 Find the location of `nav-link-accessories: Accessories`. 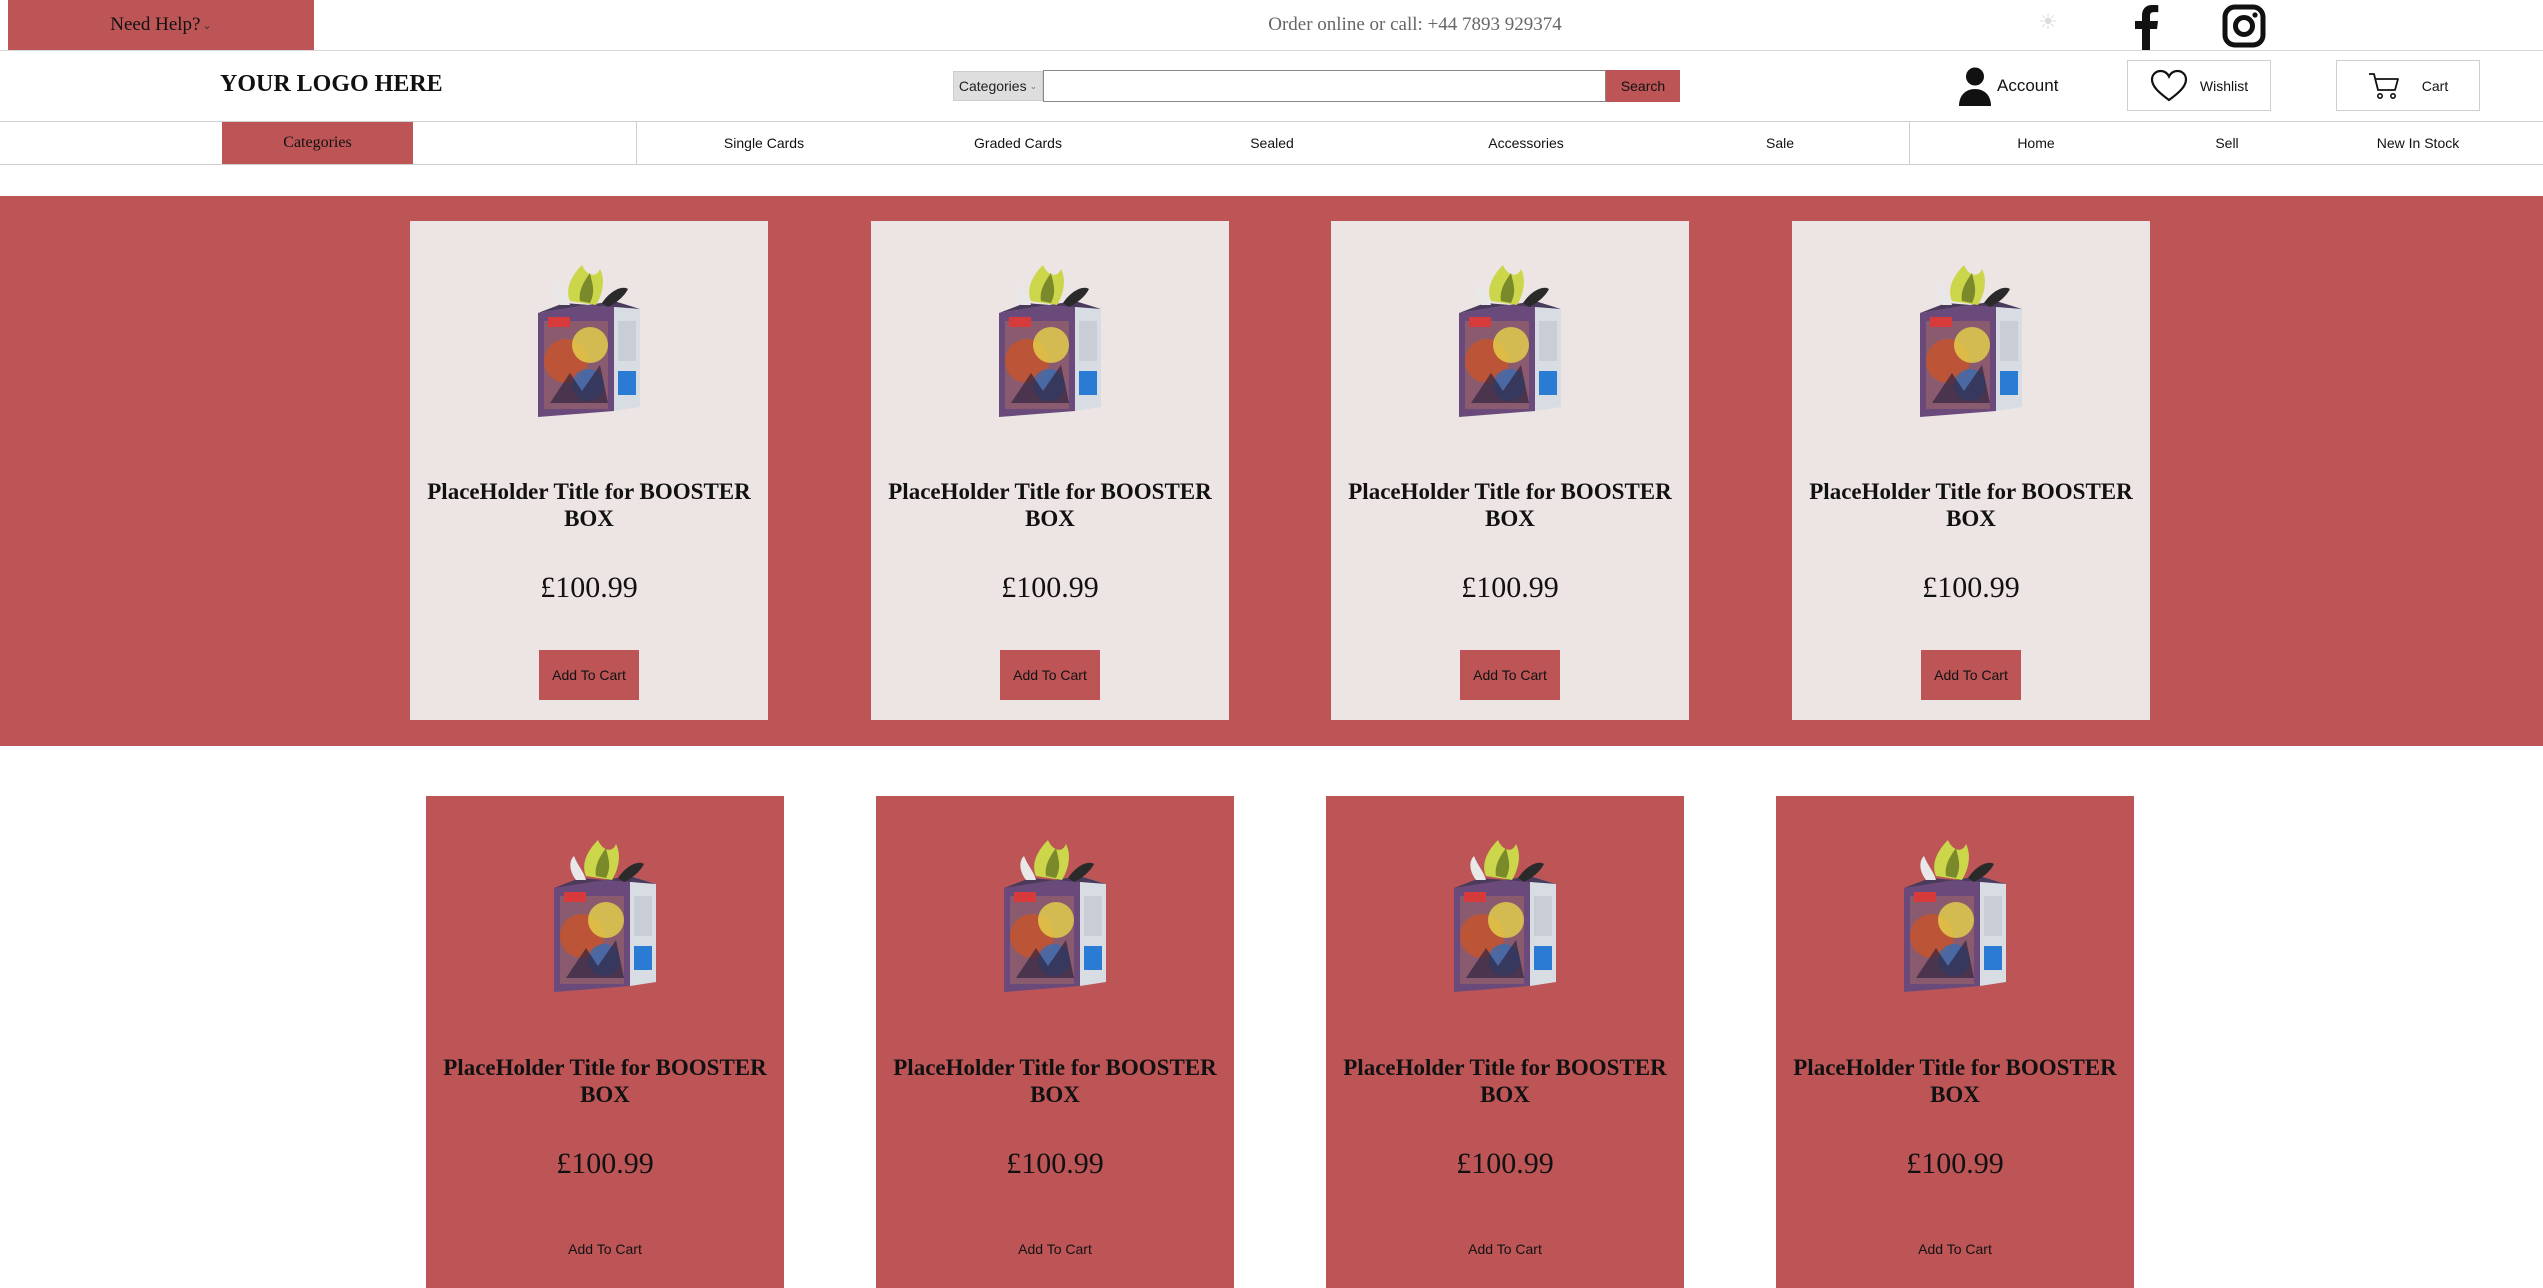

nav-link-accessories: Accessories is located at coordinates (1525, 143).